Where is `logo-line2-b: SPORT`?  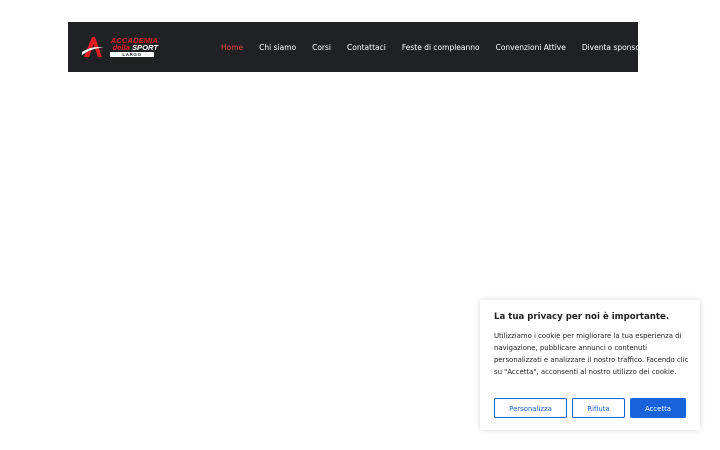
logo-line2-b: SPORT is located at coordinates (144, 47).